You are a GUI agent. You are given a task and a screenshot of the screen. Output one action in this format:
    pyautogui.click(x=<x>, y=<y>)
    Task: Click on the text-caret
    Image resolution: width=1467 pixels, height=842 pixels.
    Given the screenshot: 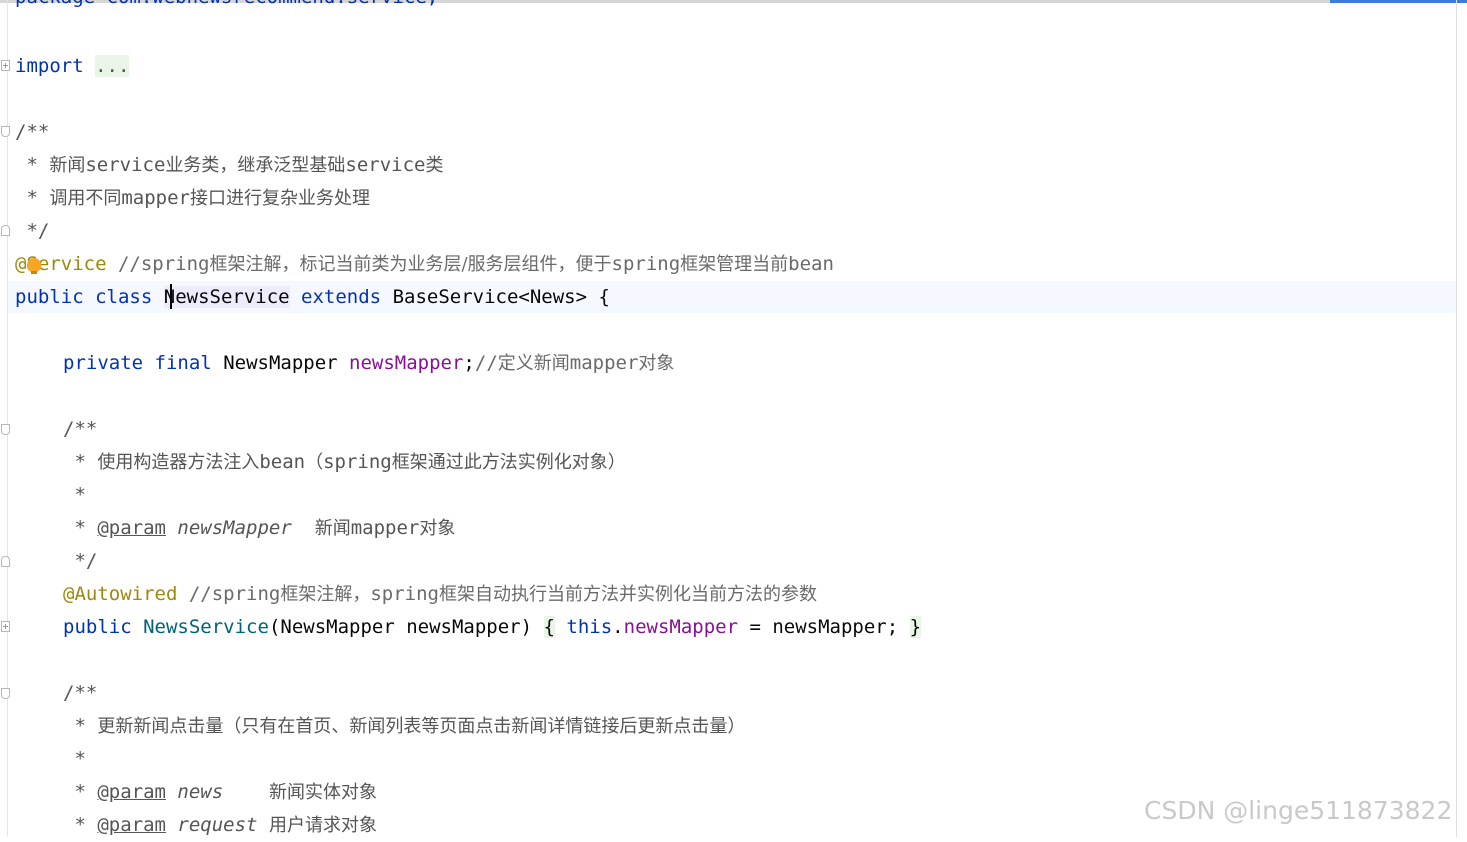 What is the action you would take?
    pyautogui.click(x=171, y=296)
    